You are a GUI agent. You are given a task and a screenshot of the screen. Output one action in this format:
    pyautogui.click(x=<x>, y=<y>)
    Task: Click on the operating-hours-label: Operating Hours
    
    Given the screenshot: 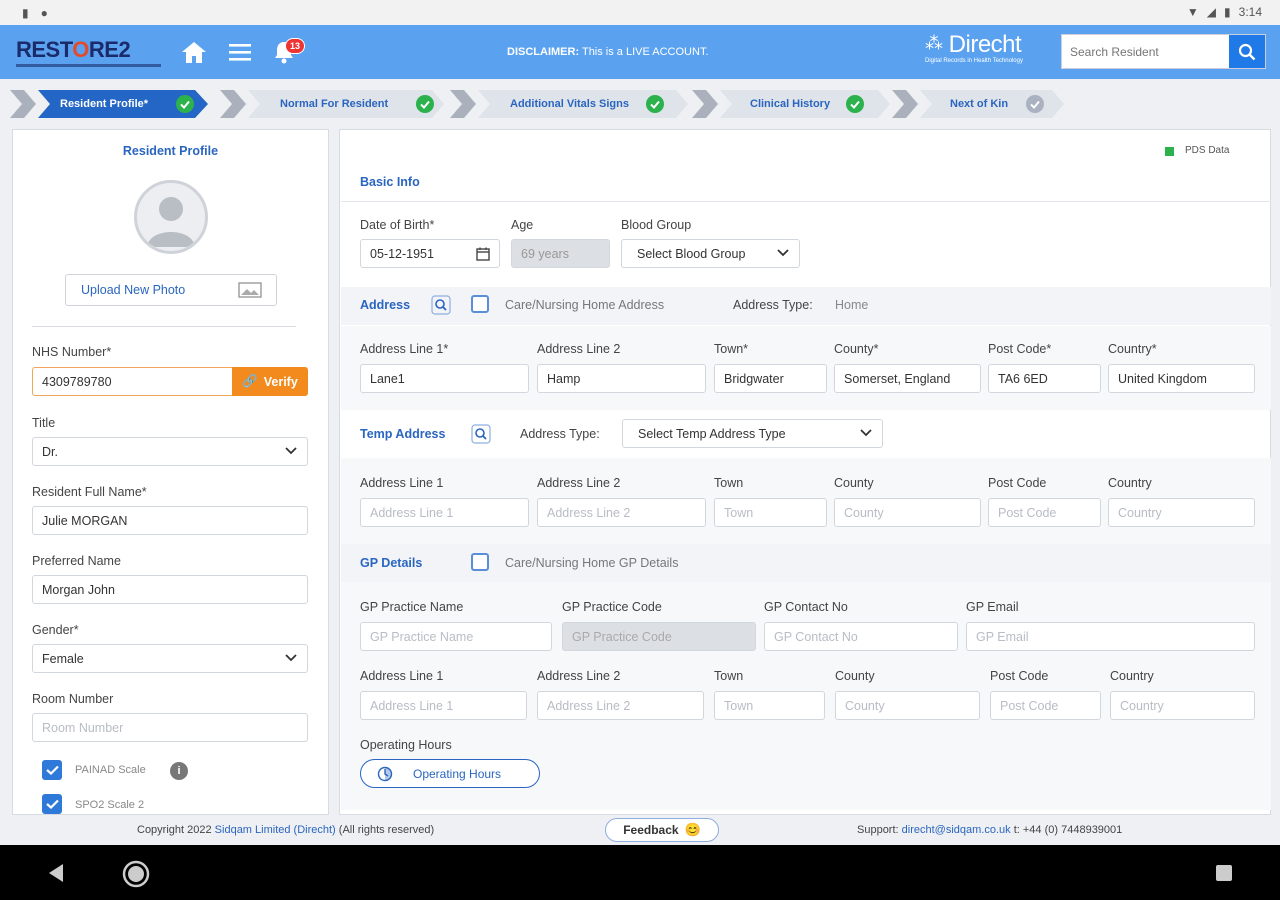 What is the action you would take?
    pyautogui.click(x=406, y=745)
    